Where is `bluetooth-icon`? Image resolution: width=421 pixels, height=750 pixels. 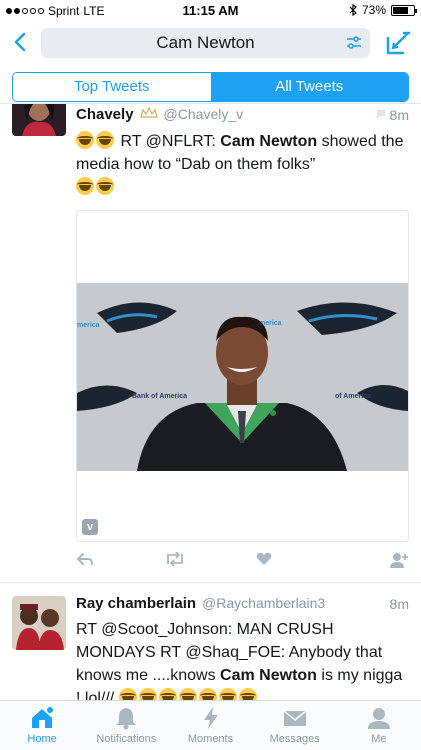
bluetooth-icon is located at coordinates (353, 10).